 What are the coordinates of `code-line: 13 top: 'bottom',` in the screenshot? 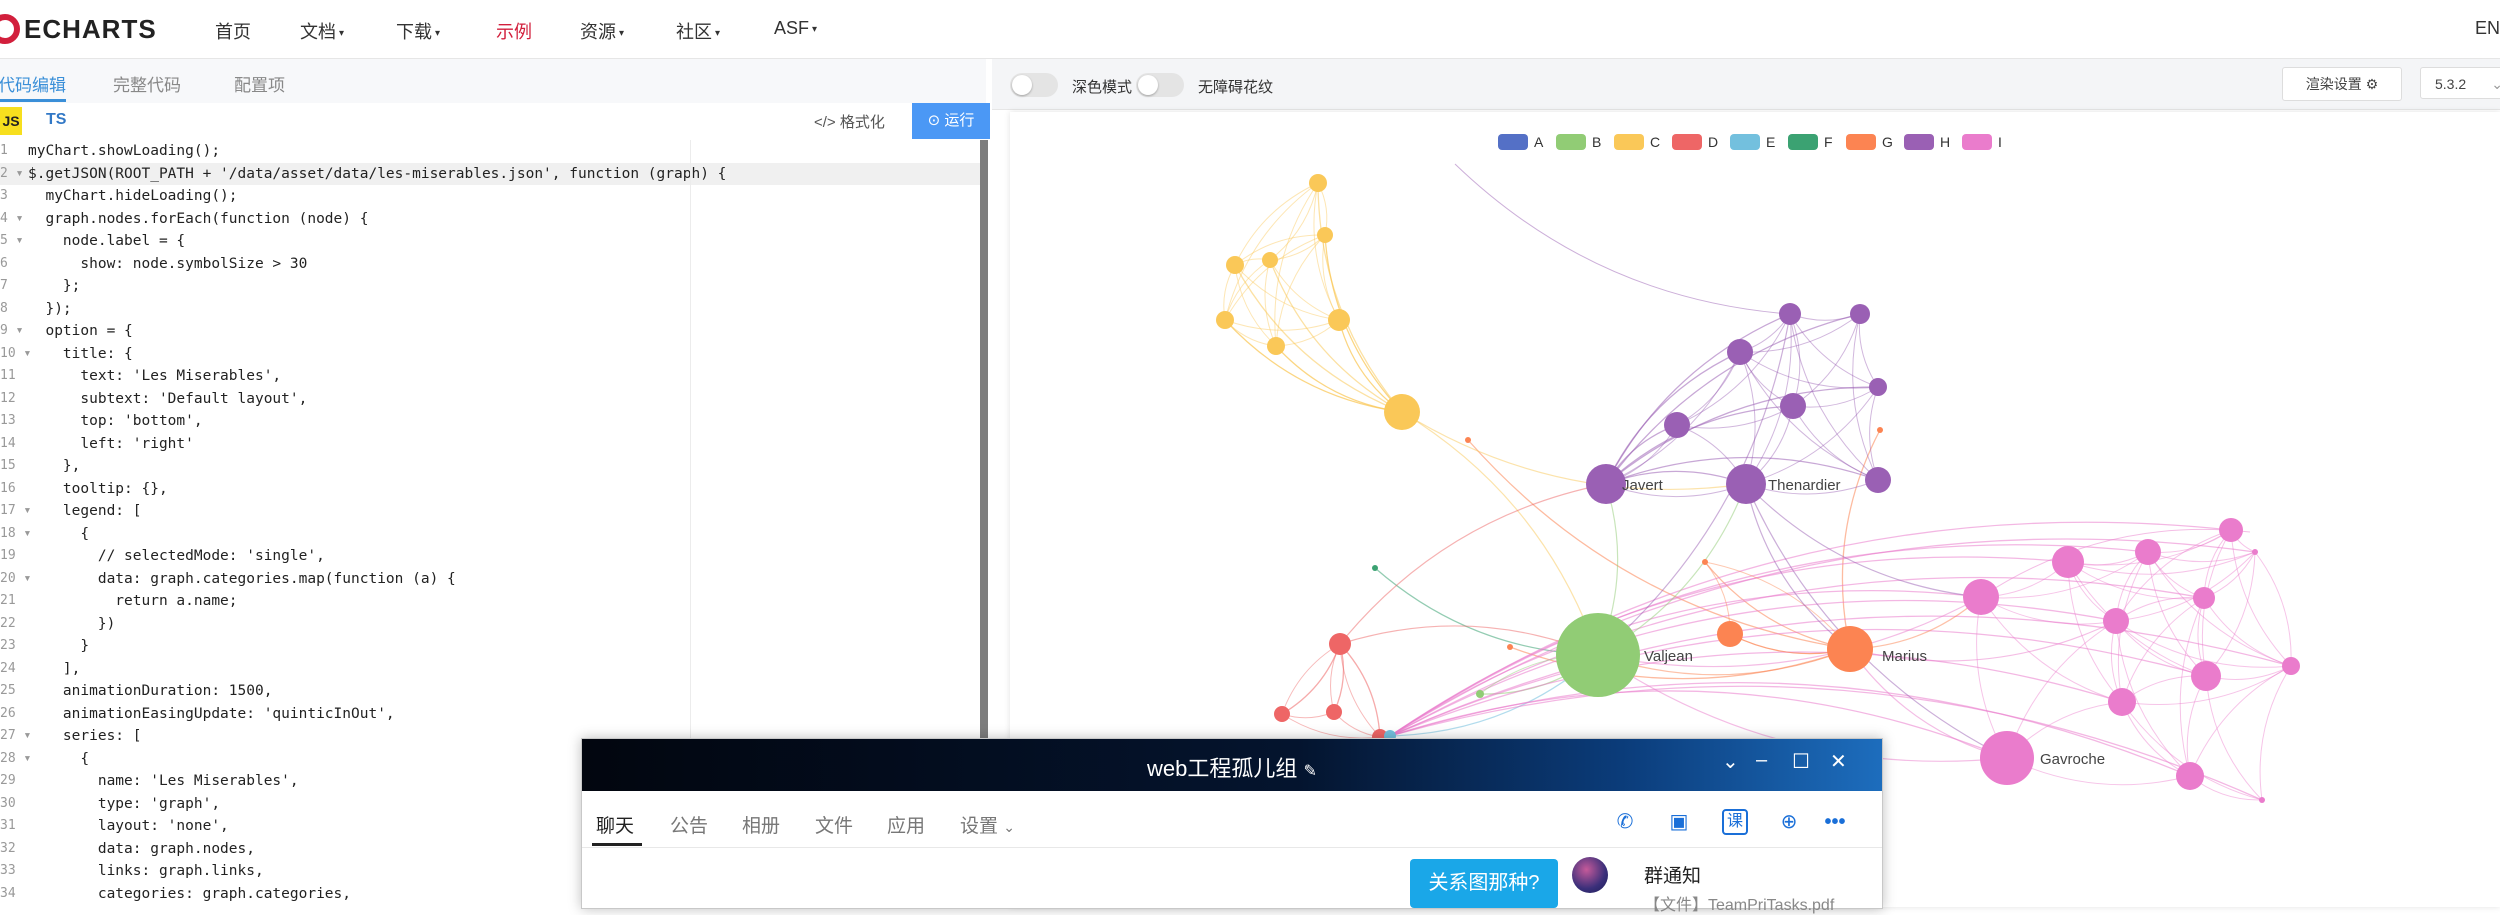 It's located at (490, 421).